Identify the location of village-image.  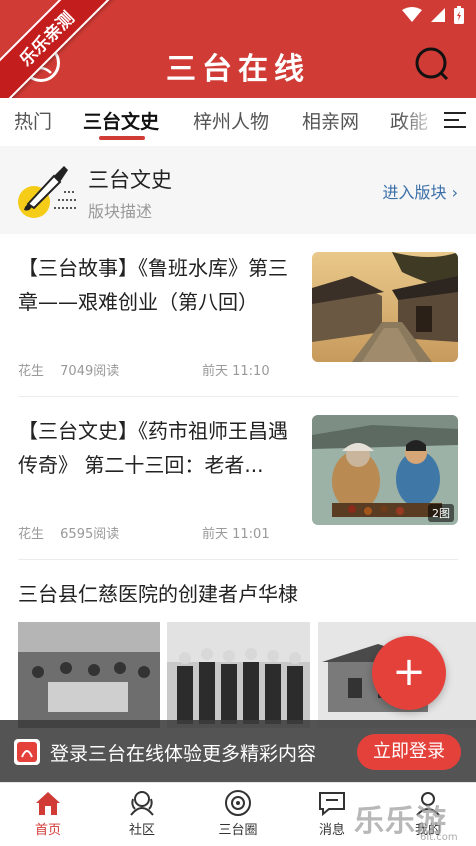
(385, 307).